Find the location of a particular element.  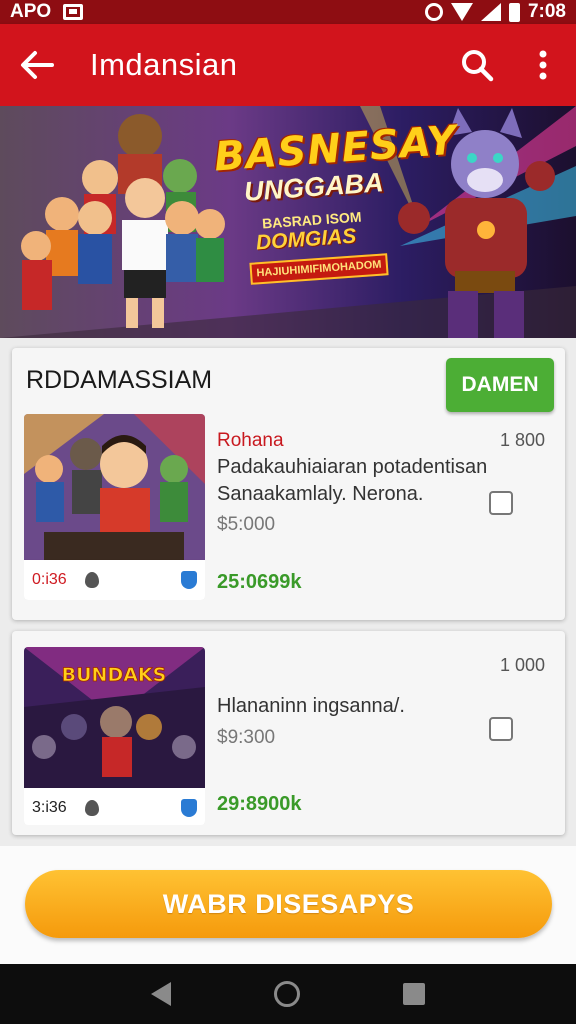

overflow-menu-button is located at coordinates (543, 65).